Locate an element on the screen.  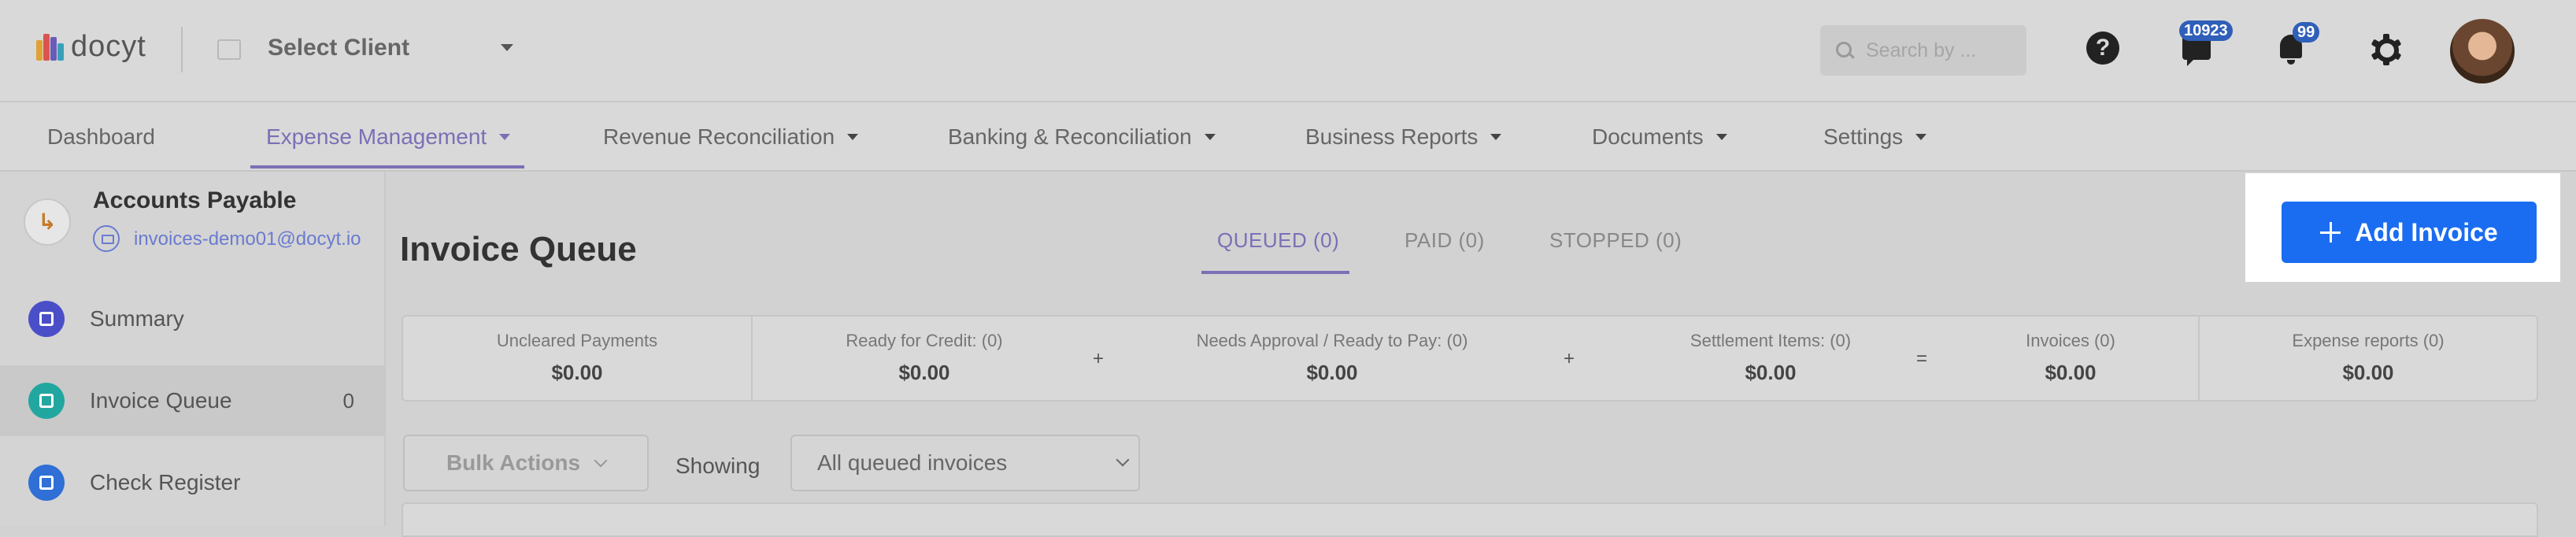
invoice-table is located at coordinates (1470, 519).